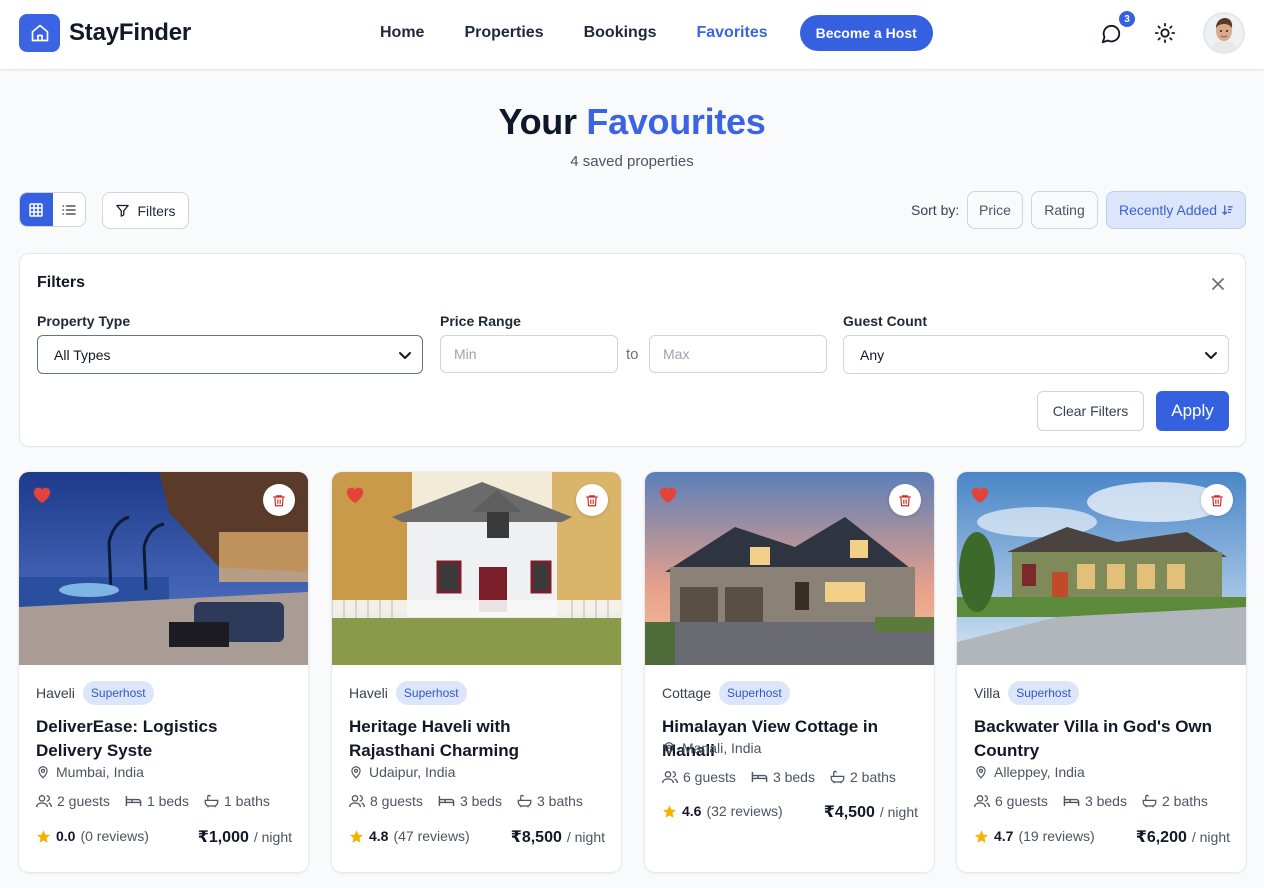  Describe the element at coordinates (1039, 772) in the screenshot. I see `location-text: Alleppey, India` at that location.